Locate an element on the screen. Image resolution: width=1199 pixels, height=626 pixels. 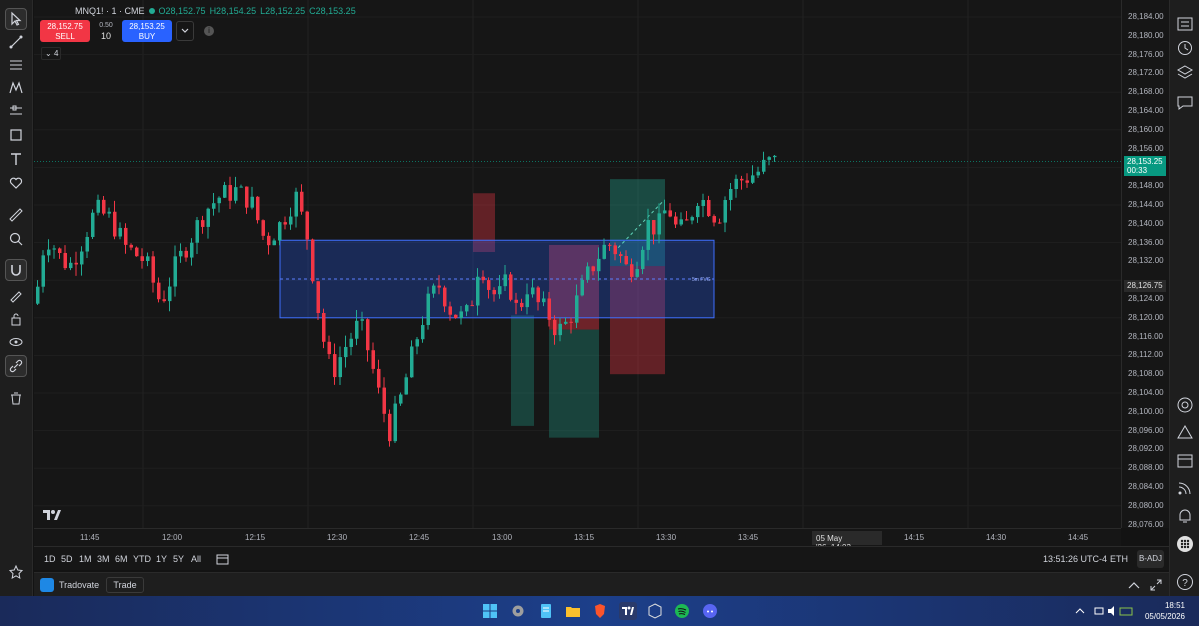
sync-tool is located at coordinates (16, 366).